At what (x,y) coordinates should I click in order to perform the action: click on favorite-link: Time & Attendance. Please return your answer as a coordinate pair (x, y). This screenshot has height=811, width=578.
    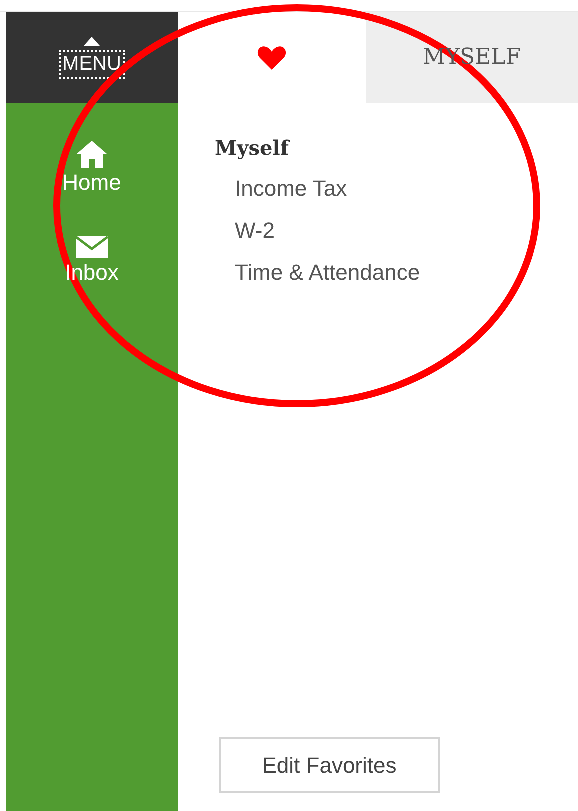
    Looking at the image, I should click on (406, 273).